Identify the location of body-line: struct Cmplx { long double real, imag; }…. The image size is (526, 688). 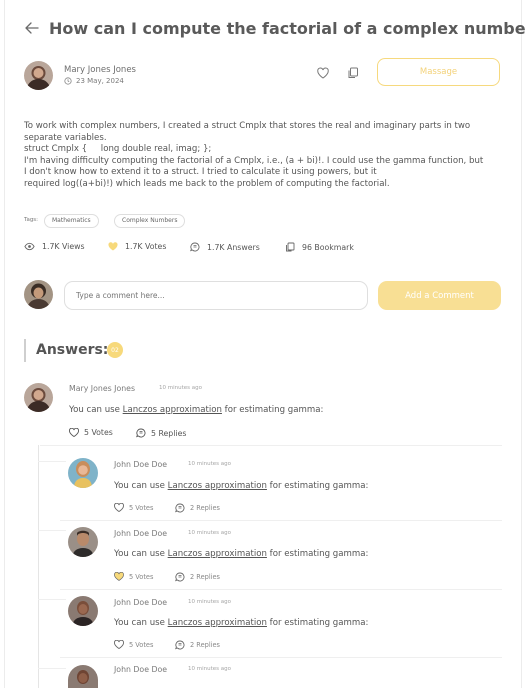
(118, 149).